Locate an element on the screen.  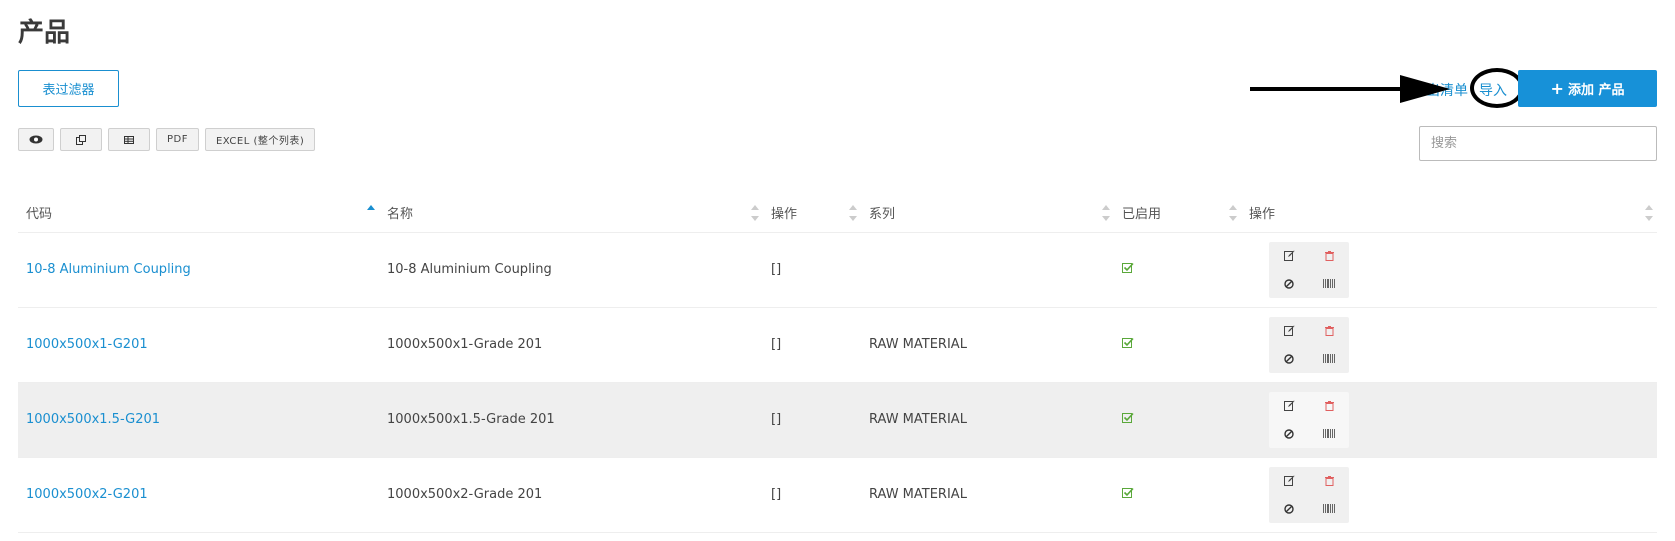
table-view-button is located at coordinates (129, 139).